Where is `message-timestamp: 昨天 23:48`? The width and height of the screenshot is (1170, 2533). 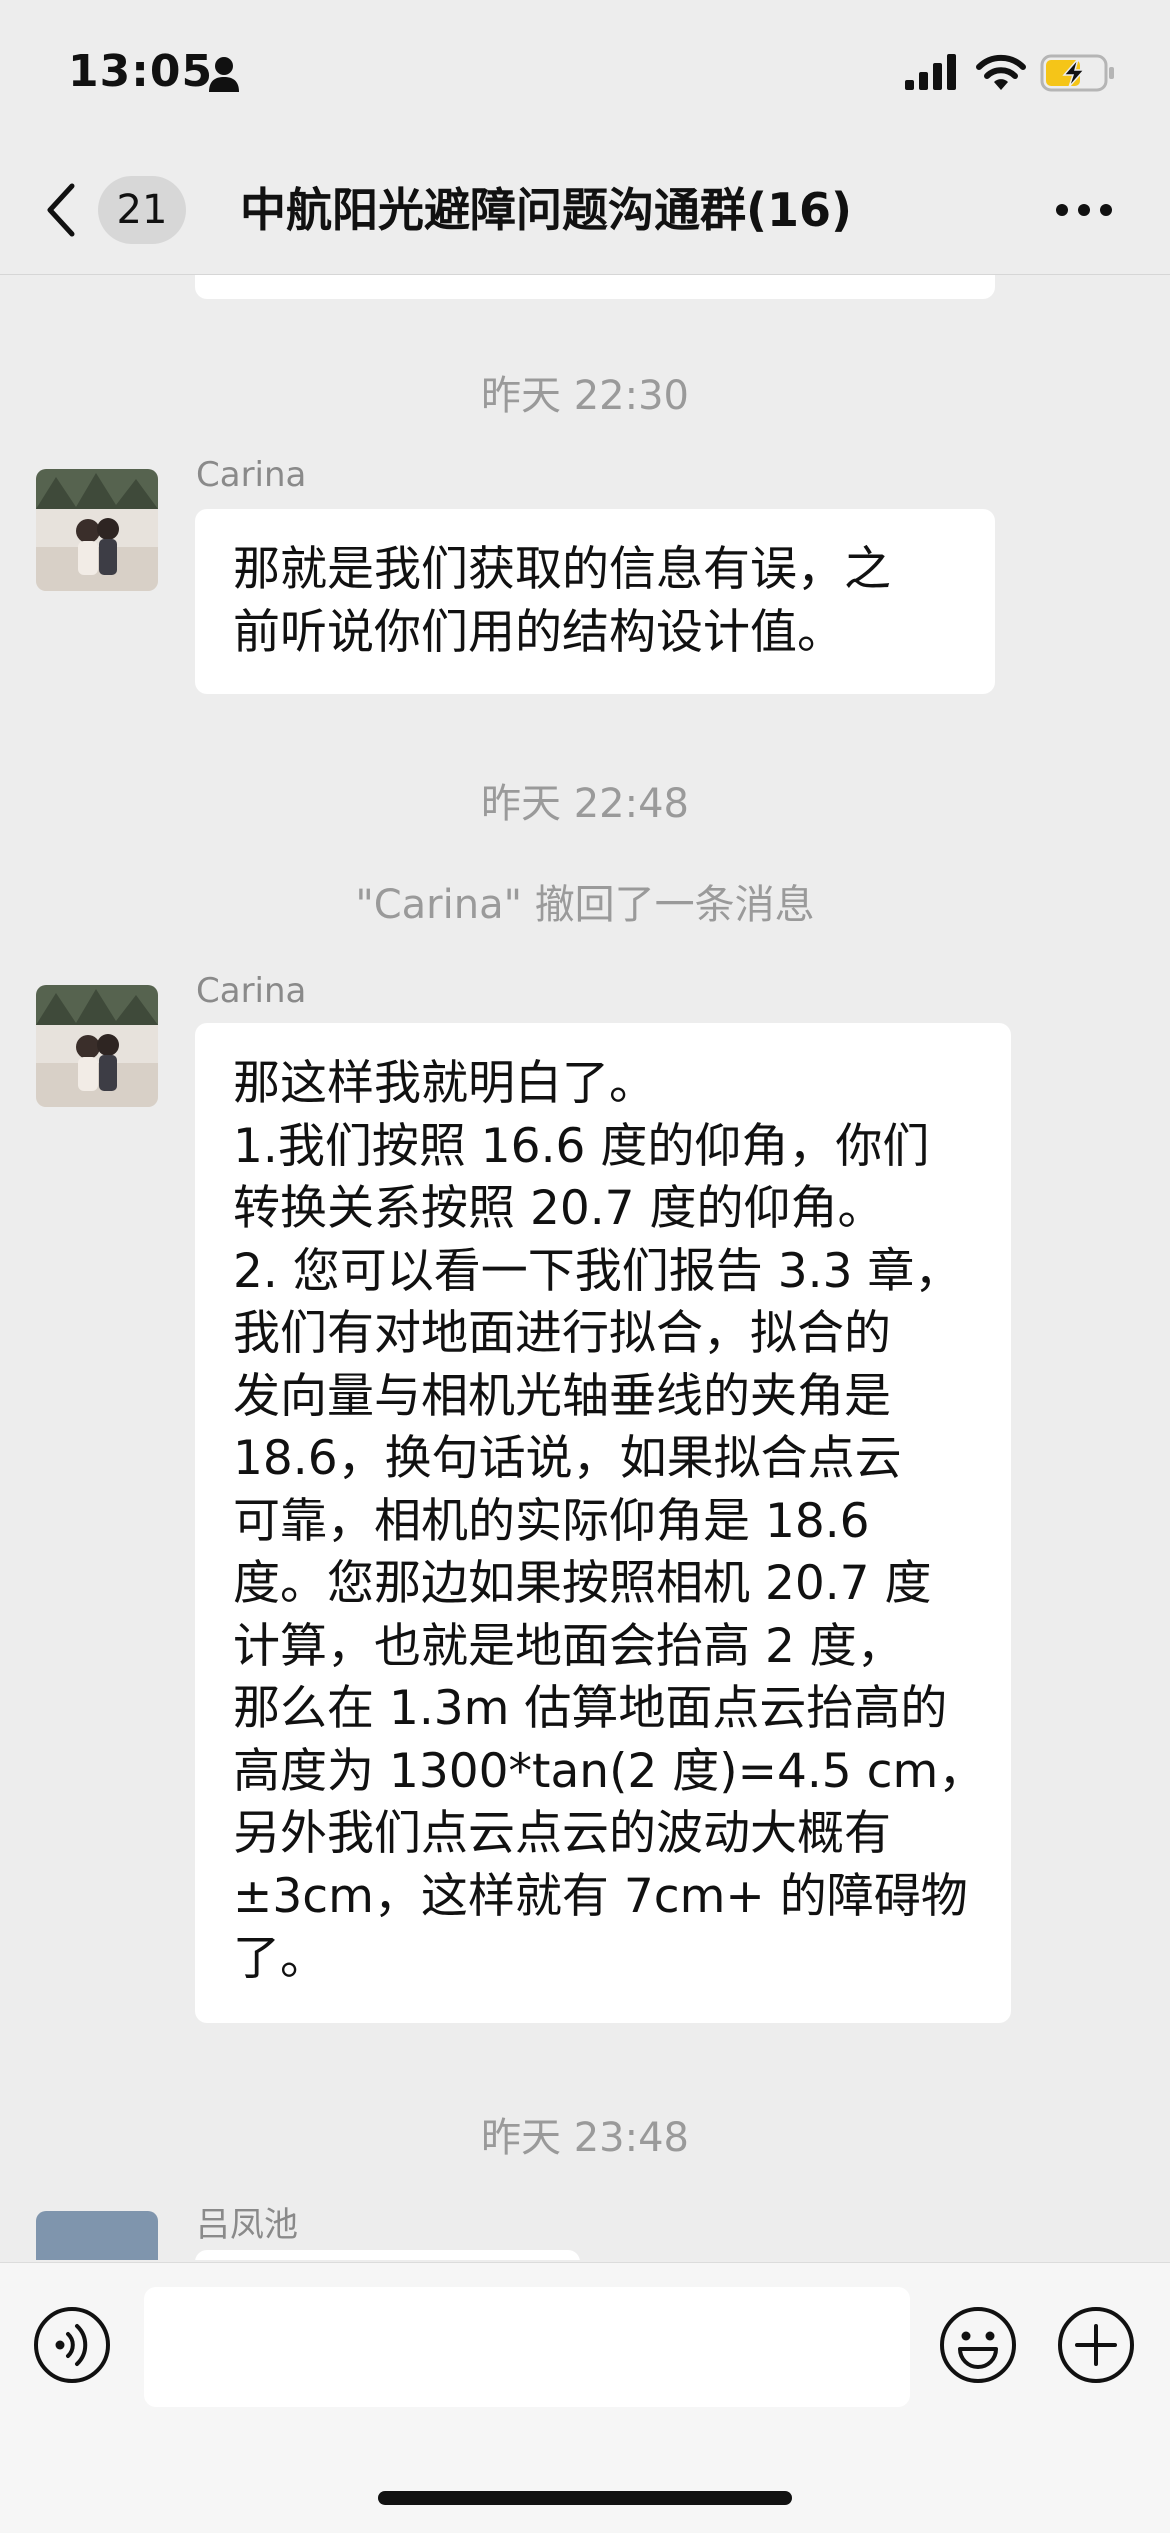
message-timestamp: 昨天 23:48 is located at coordinates (585, 2138).